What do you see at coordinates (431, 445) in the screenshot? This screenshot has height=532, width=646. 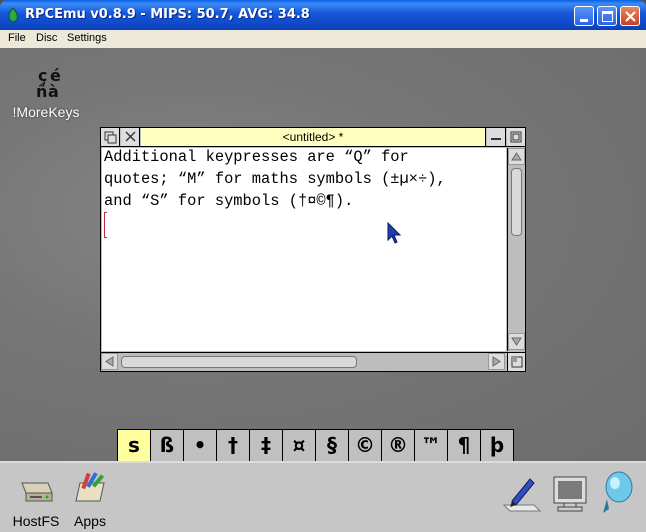 I see `symbol-key-10: ™` at bounding box center [431, 445].